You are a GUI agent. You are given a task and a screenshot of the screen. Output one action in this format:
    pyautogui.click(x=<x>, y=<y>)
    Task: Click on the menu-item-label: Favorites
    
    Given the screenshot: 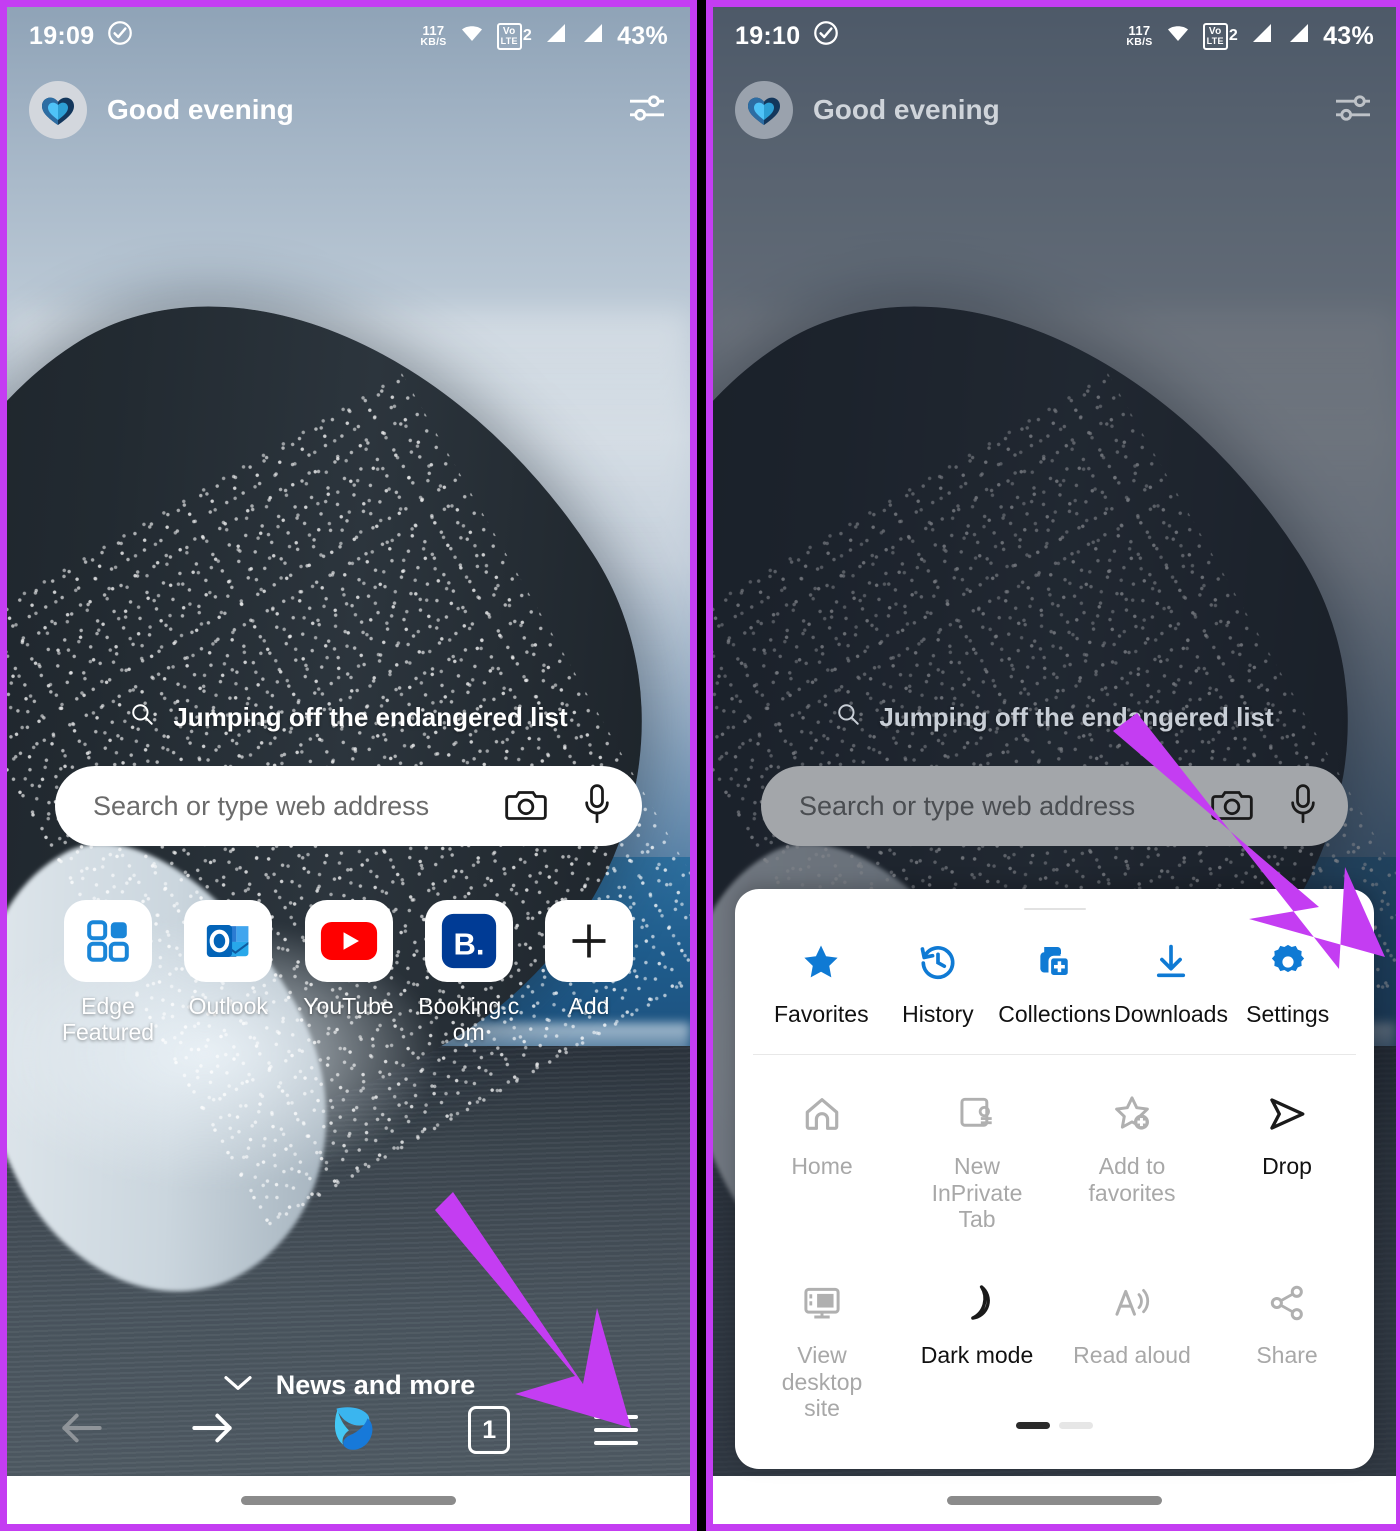 What is the action you would take?
    pyautogui.click(x=821, y=1013)
    